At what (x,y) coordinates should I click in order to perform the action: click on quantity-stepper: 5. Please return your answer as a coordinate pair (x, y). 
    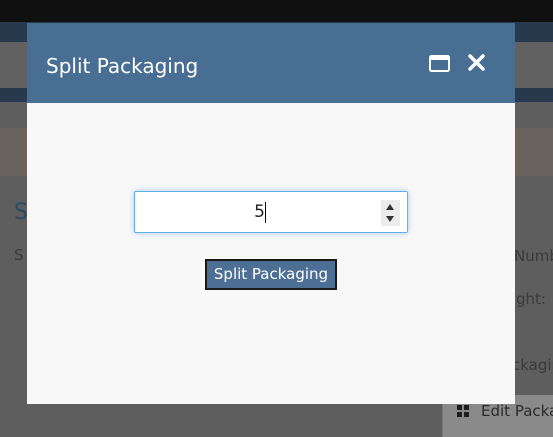
    Looking at the image, I should click on (271, 212).